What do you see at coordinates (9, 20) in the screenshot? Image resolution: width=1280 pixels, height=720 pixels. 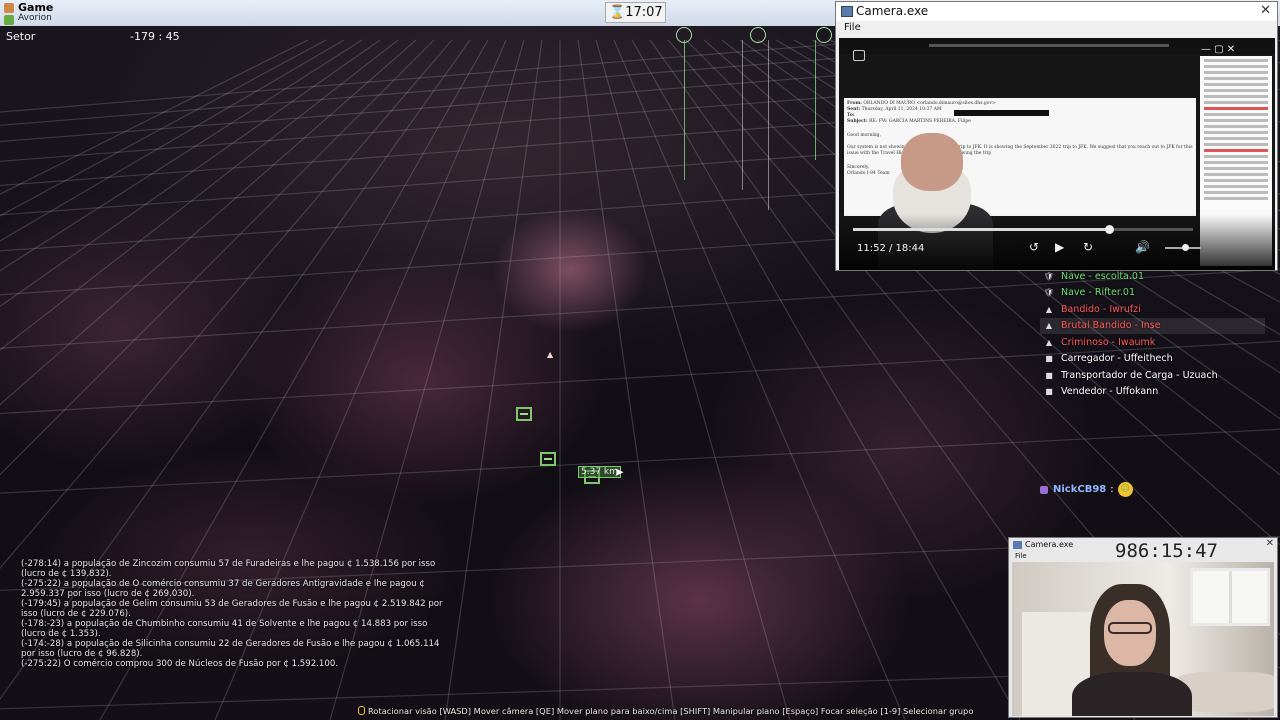 I see `game-icon` at bounding box center [9, 20].